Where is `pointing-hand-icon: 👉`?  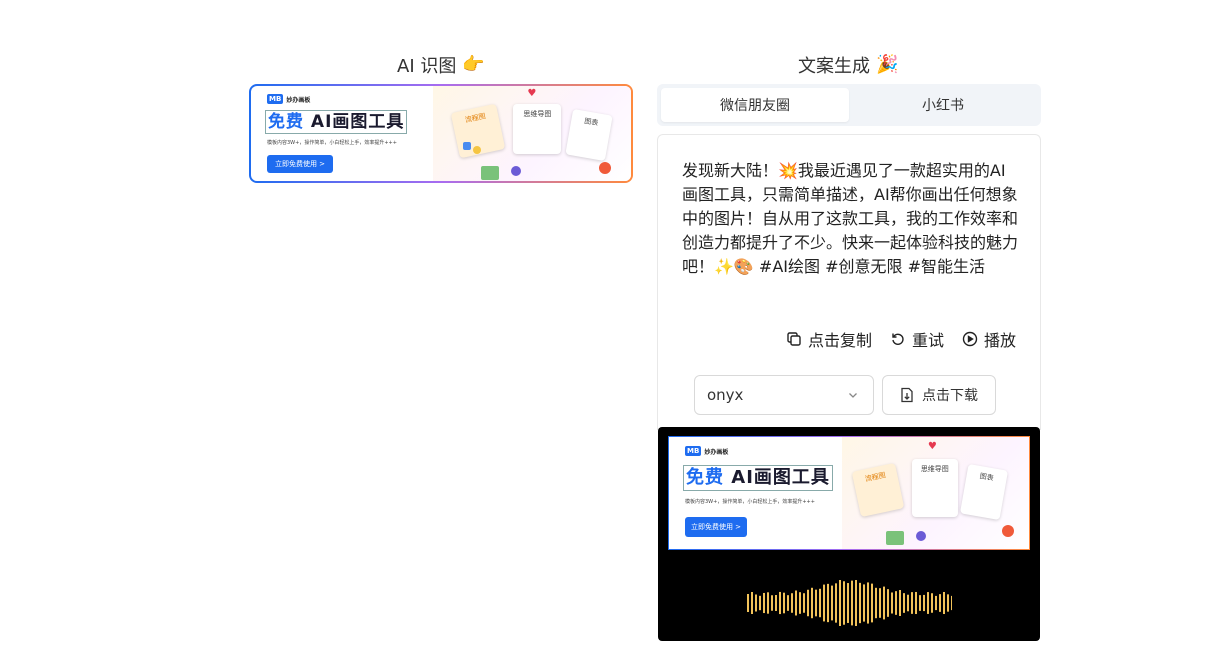
pointing-hand-icon: 👉 is located at coordinates (473, 64).